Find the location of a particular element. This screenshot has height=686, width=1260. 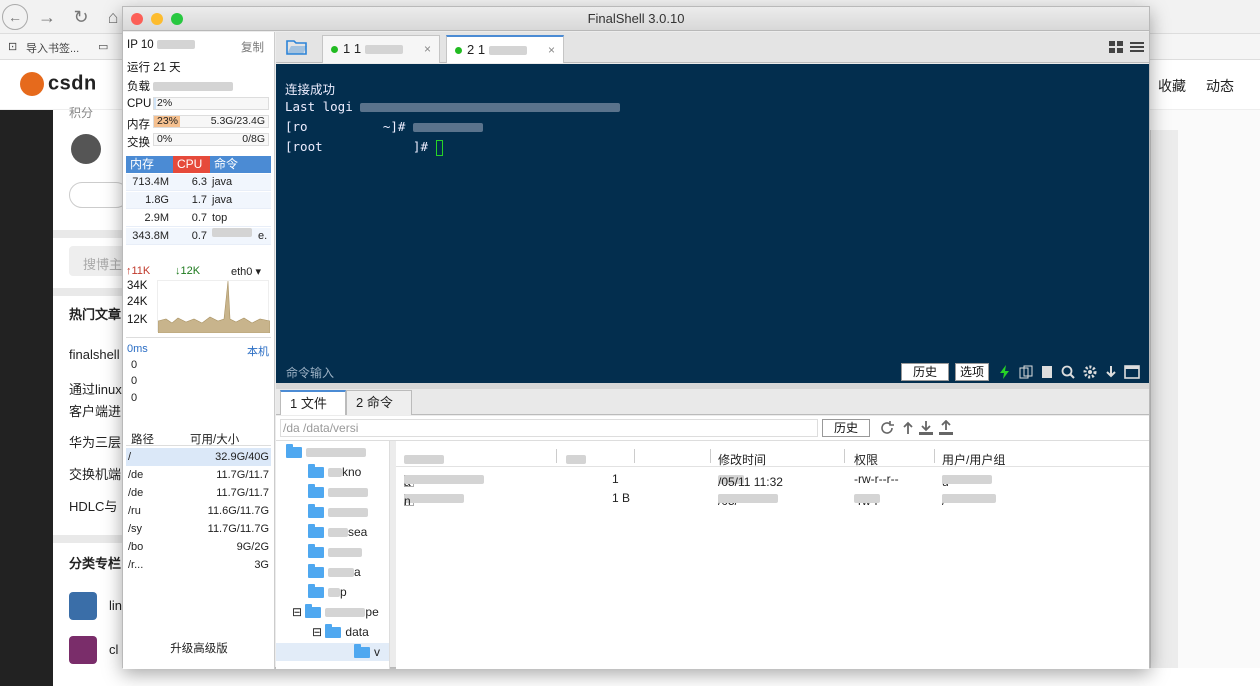

ip-row: IP 10 is located at coordinates (161, 45).